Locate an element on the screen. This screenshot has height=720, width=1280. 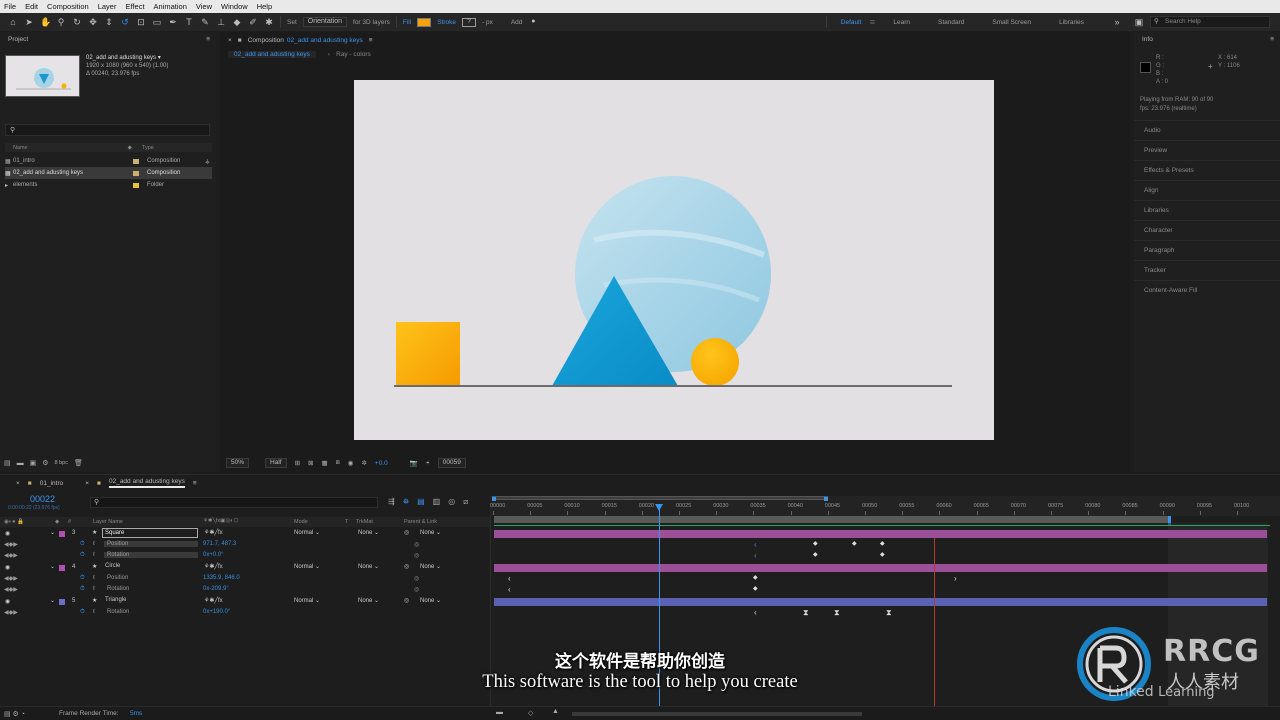
puppet-pin-tool-icon: ✱ is located at coordinates (269, 22).